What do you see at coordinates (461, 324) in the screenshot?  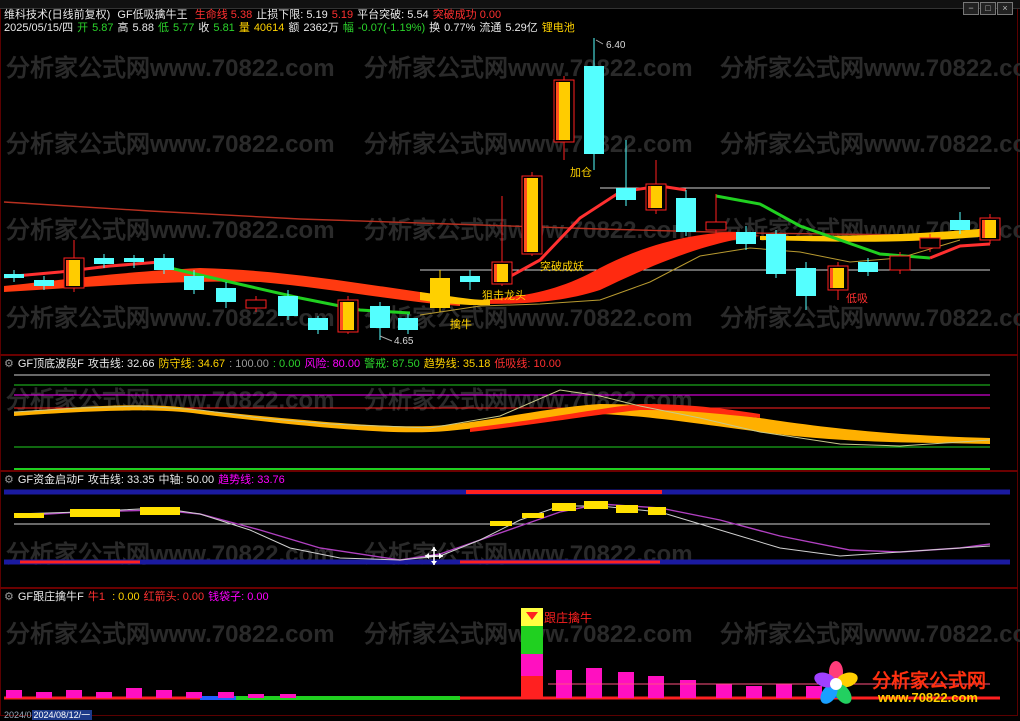 I see `signal-bull-label: 擒牛` at bounding box center [461, 324].